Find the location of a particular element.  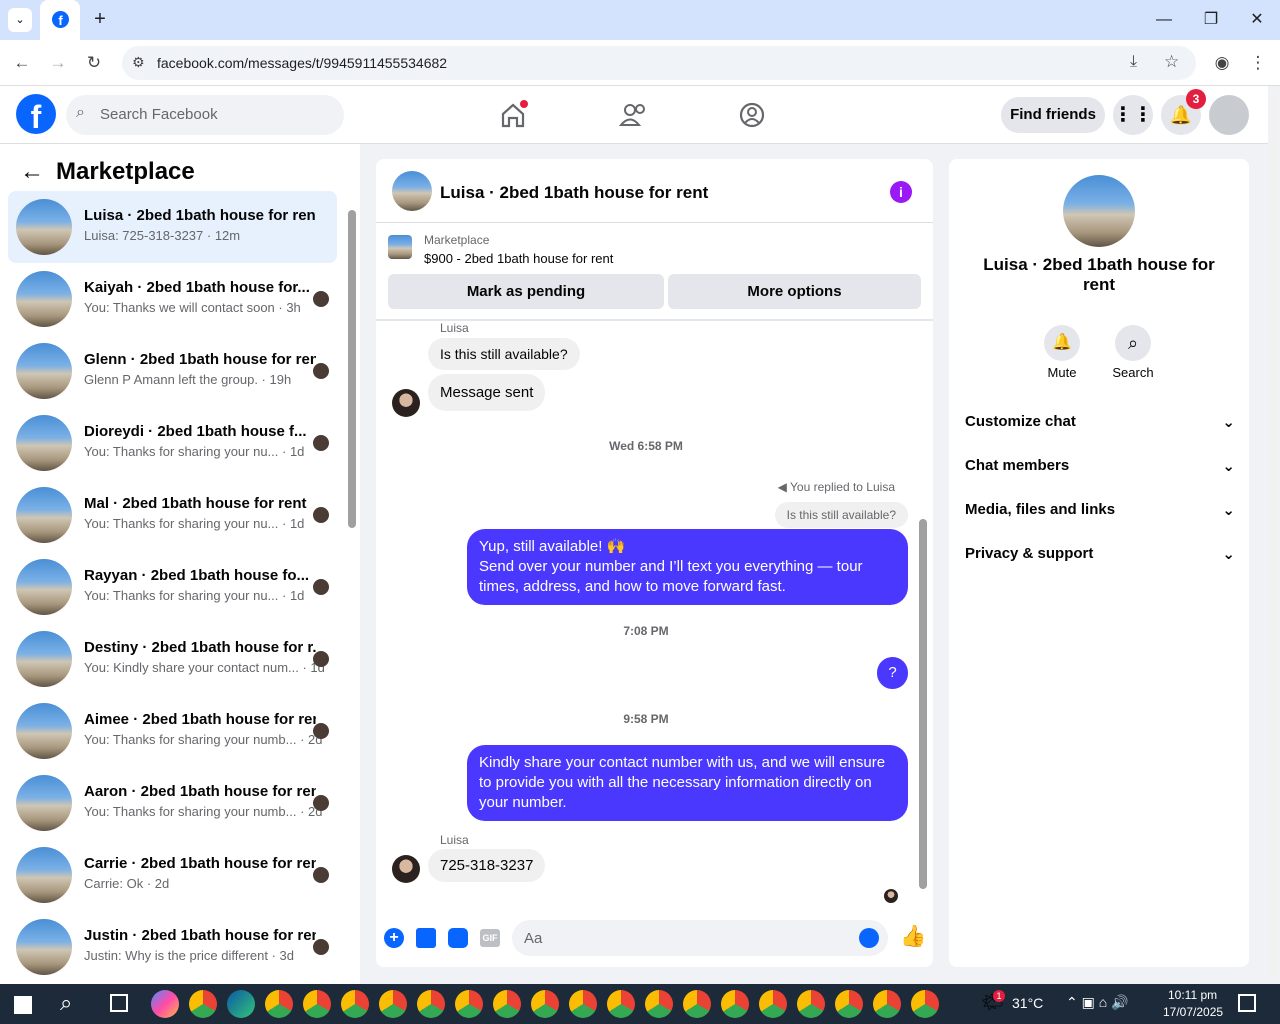

thread-scrollbar is located at coordinates (923, 704).